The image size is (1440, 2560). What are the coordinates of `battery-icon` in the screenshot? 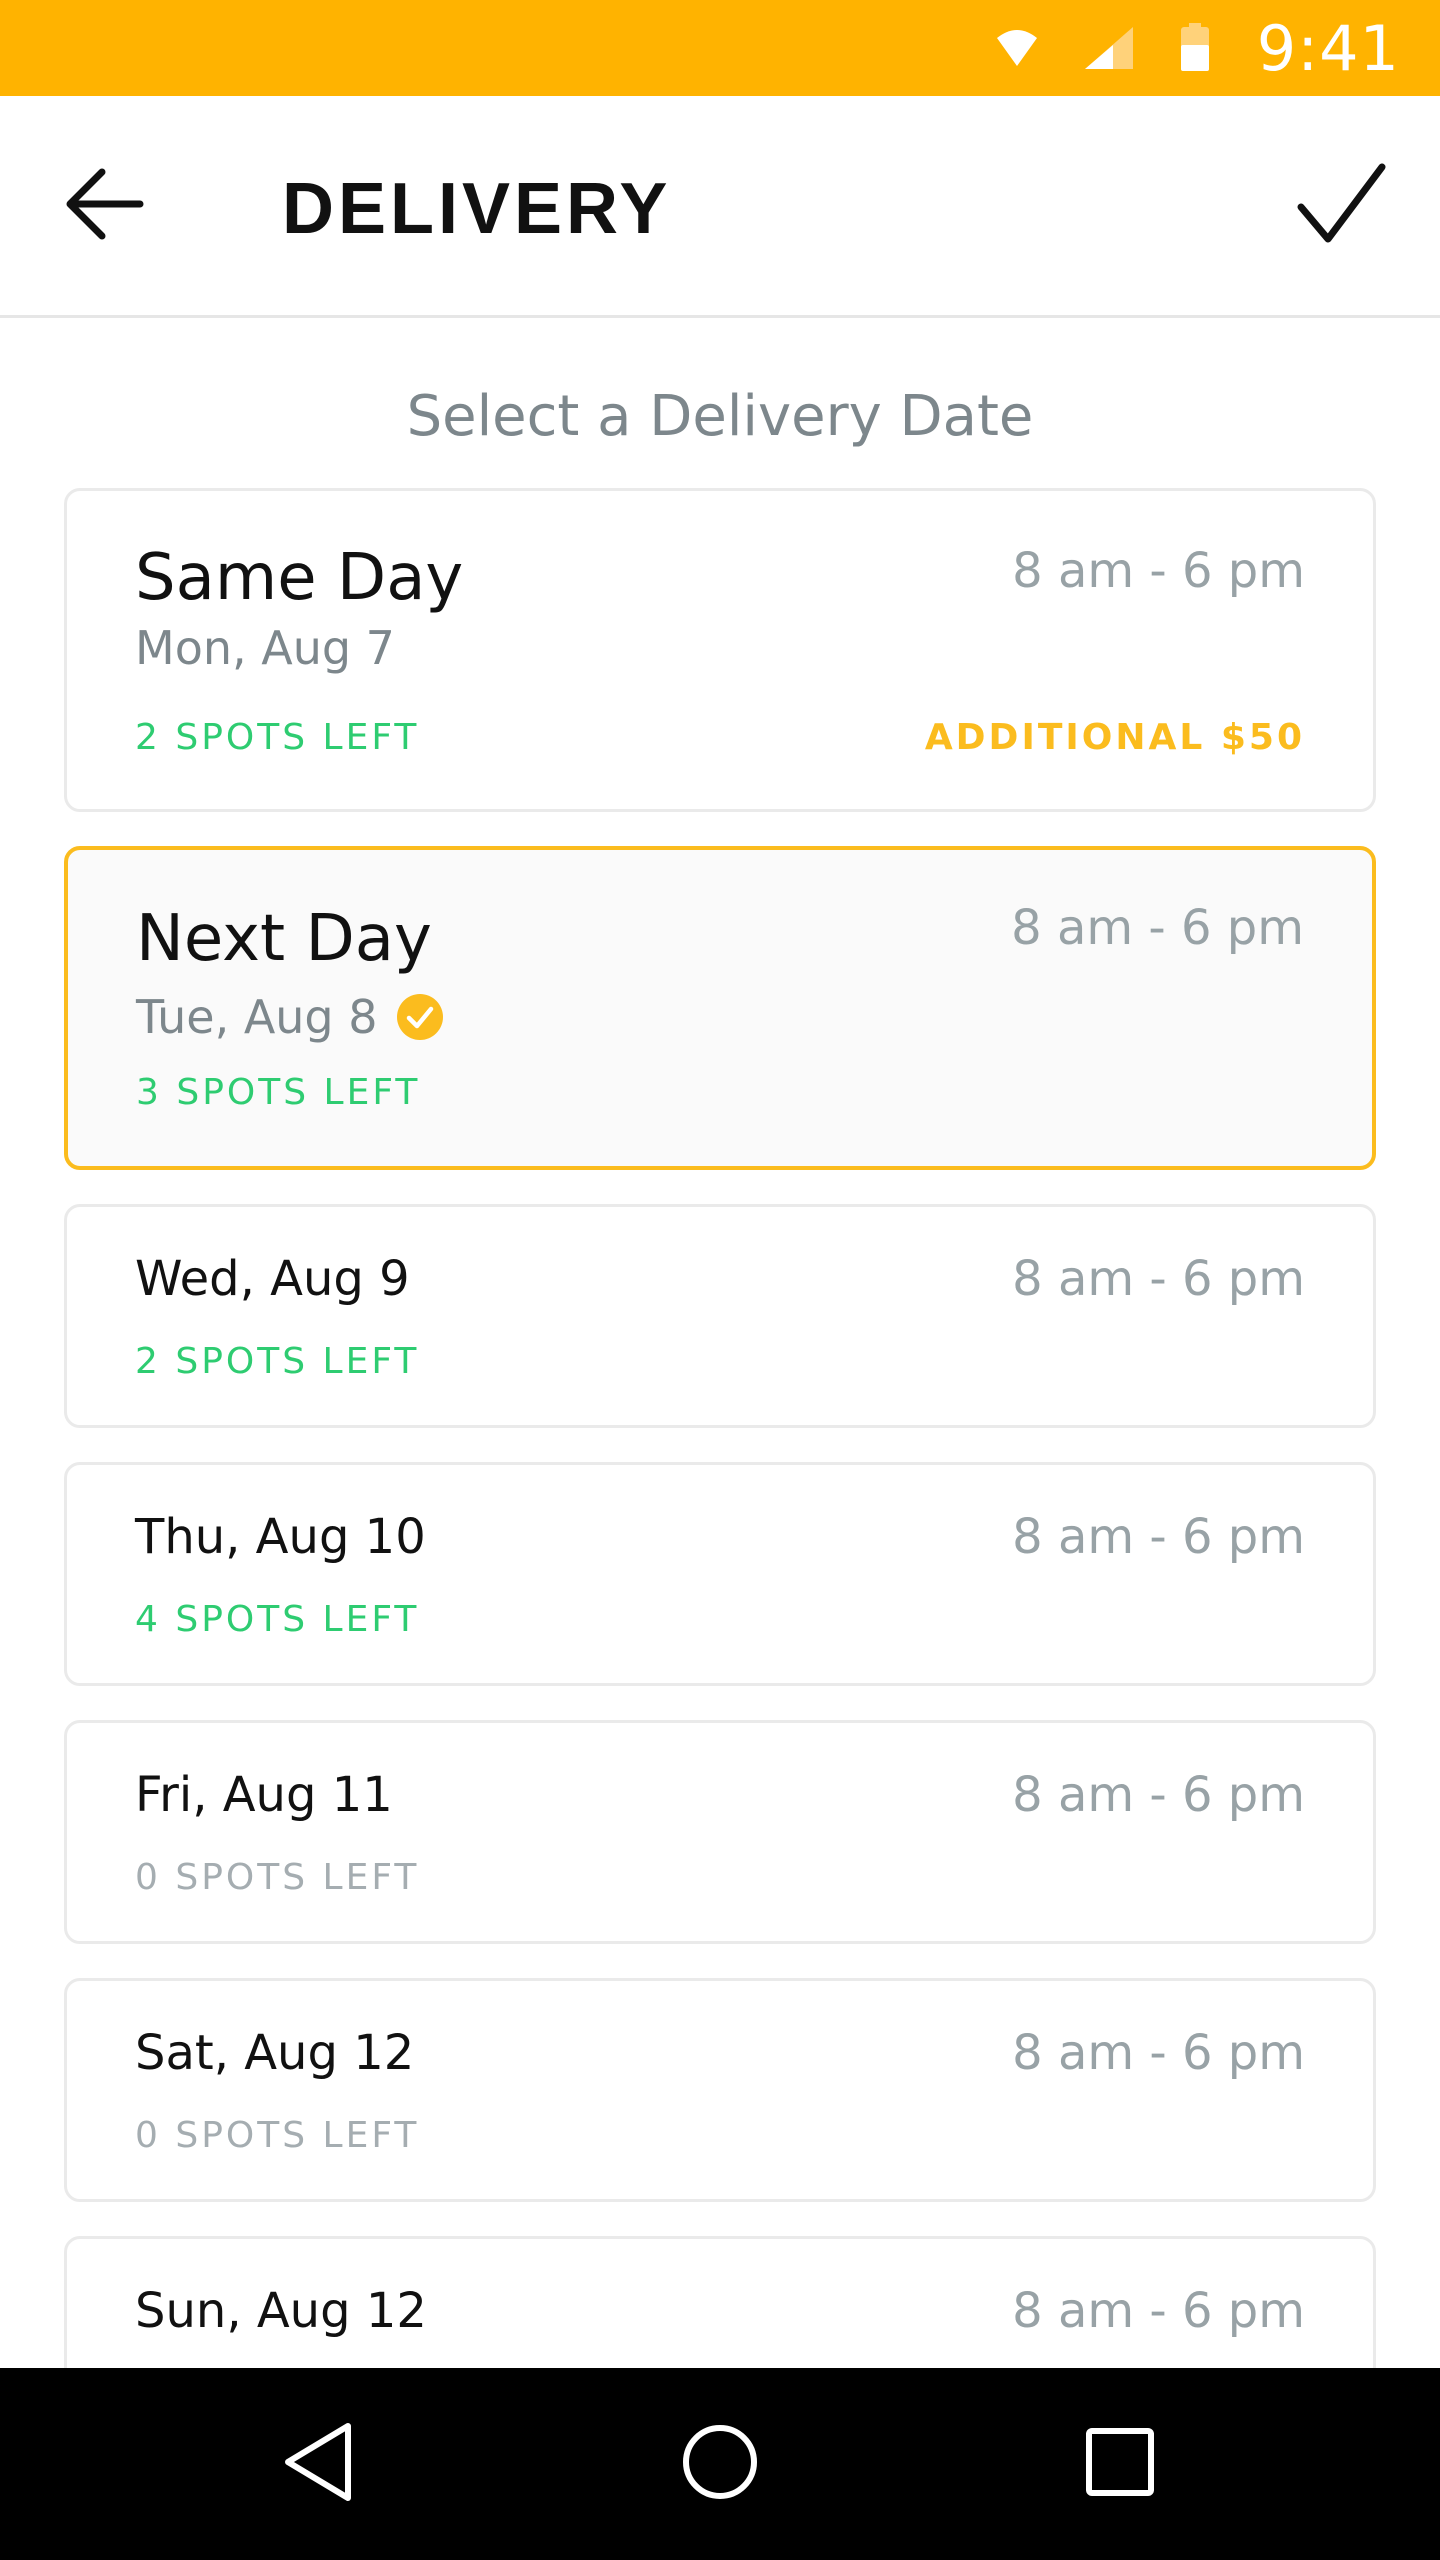 It's located at (1195, 48).